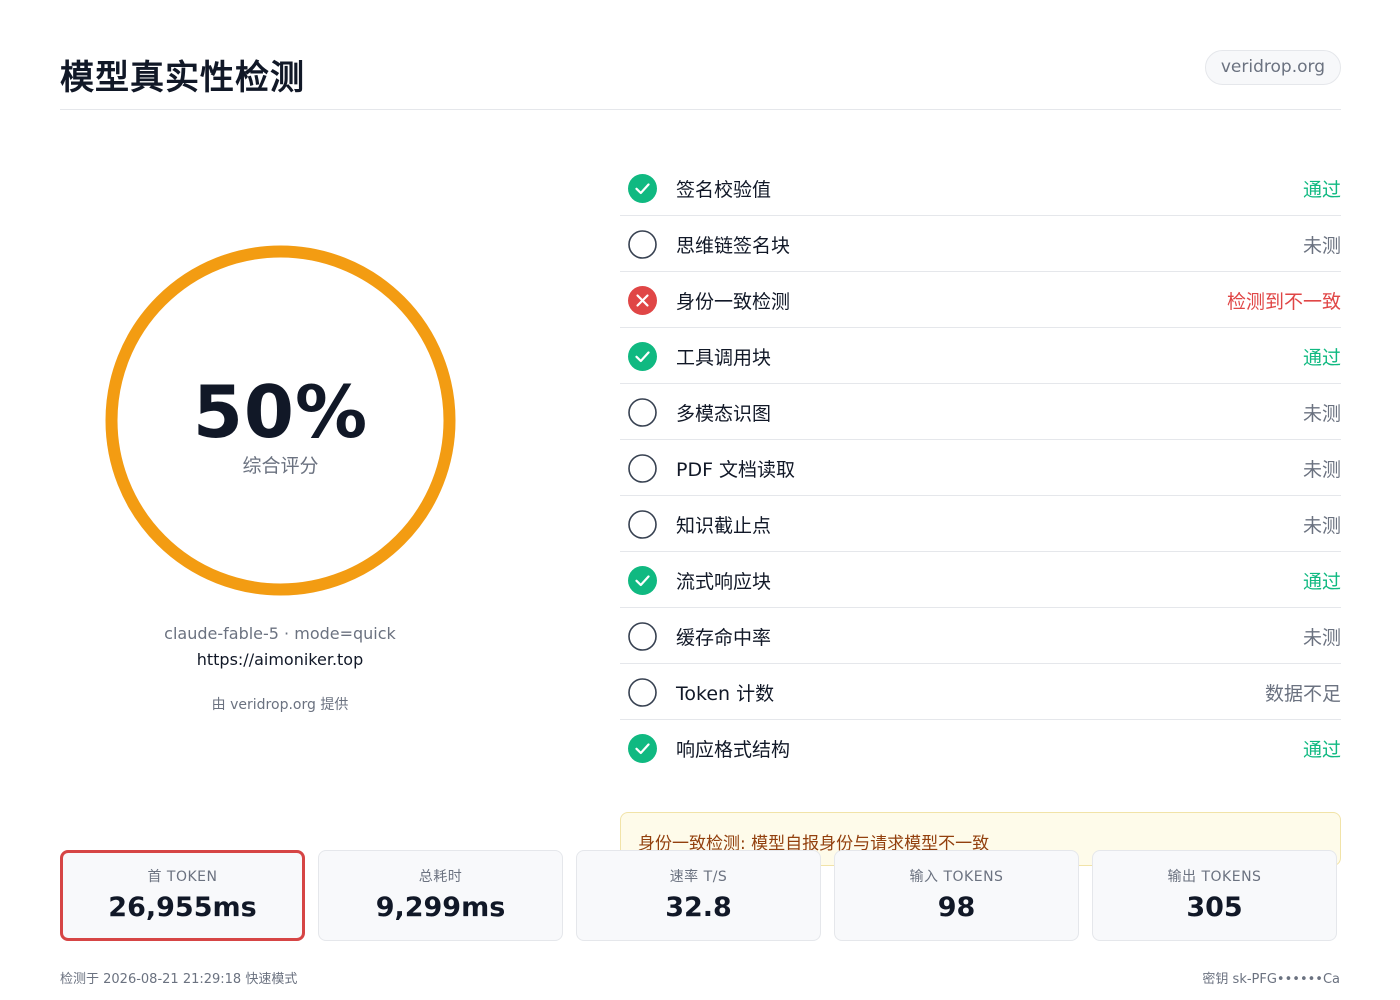 The height and width of the screenshot is (1000, 1400). I want to click on stat-card: 首 TOKEN 26,955ms, so click(182, 895).